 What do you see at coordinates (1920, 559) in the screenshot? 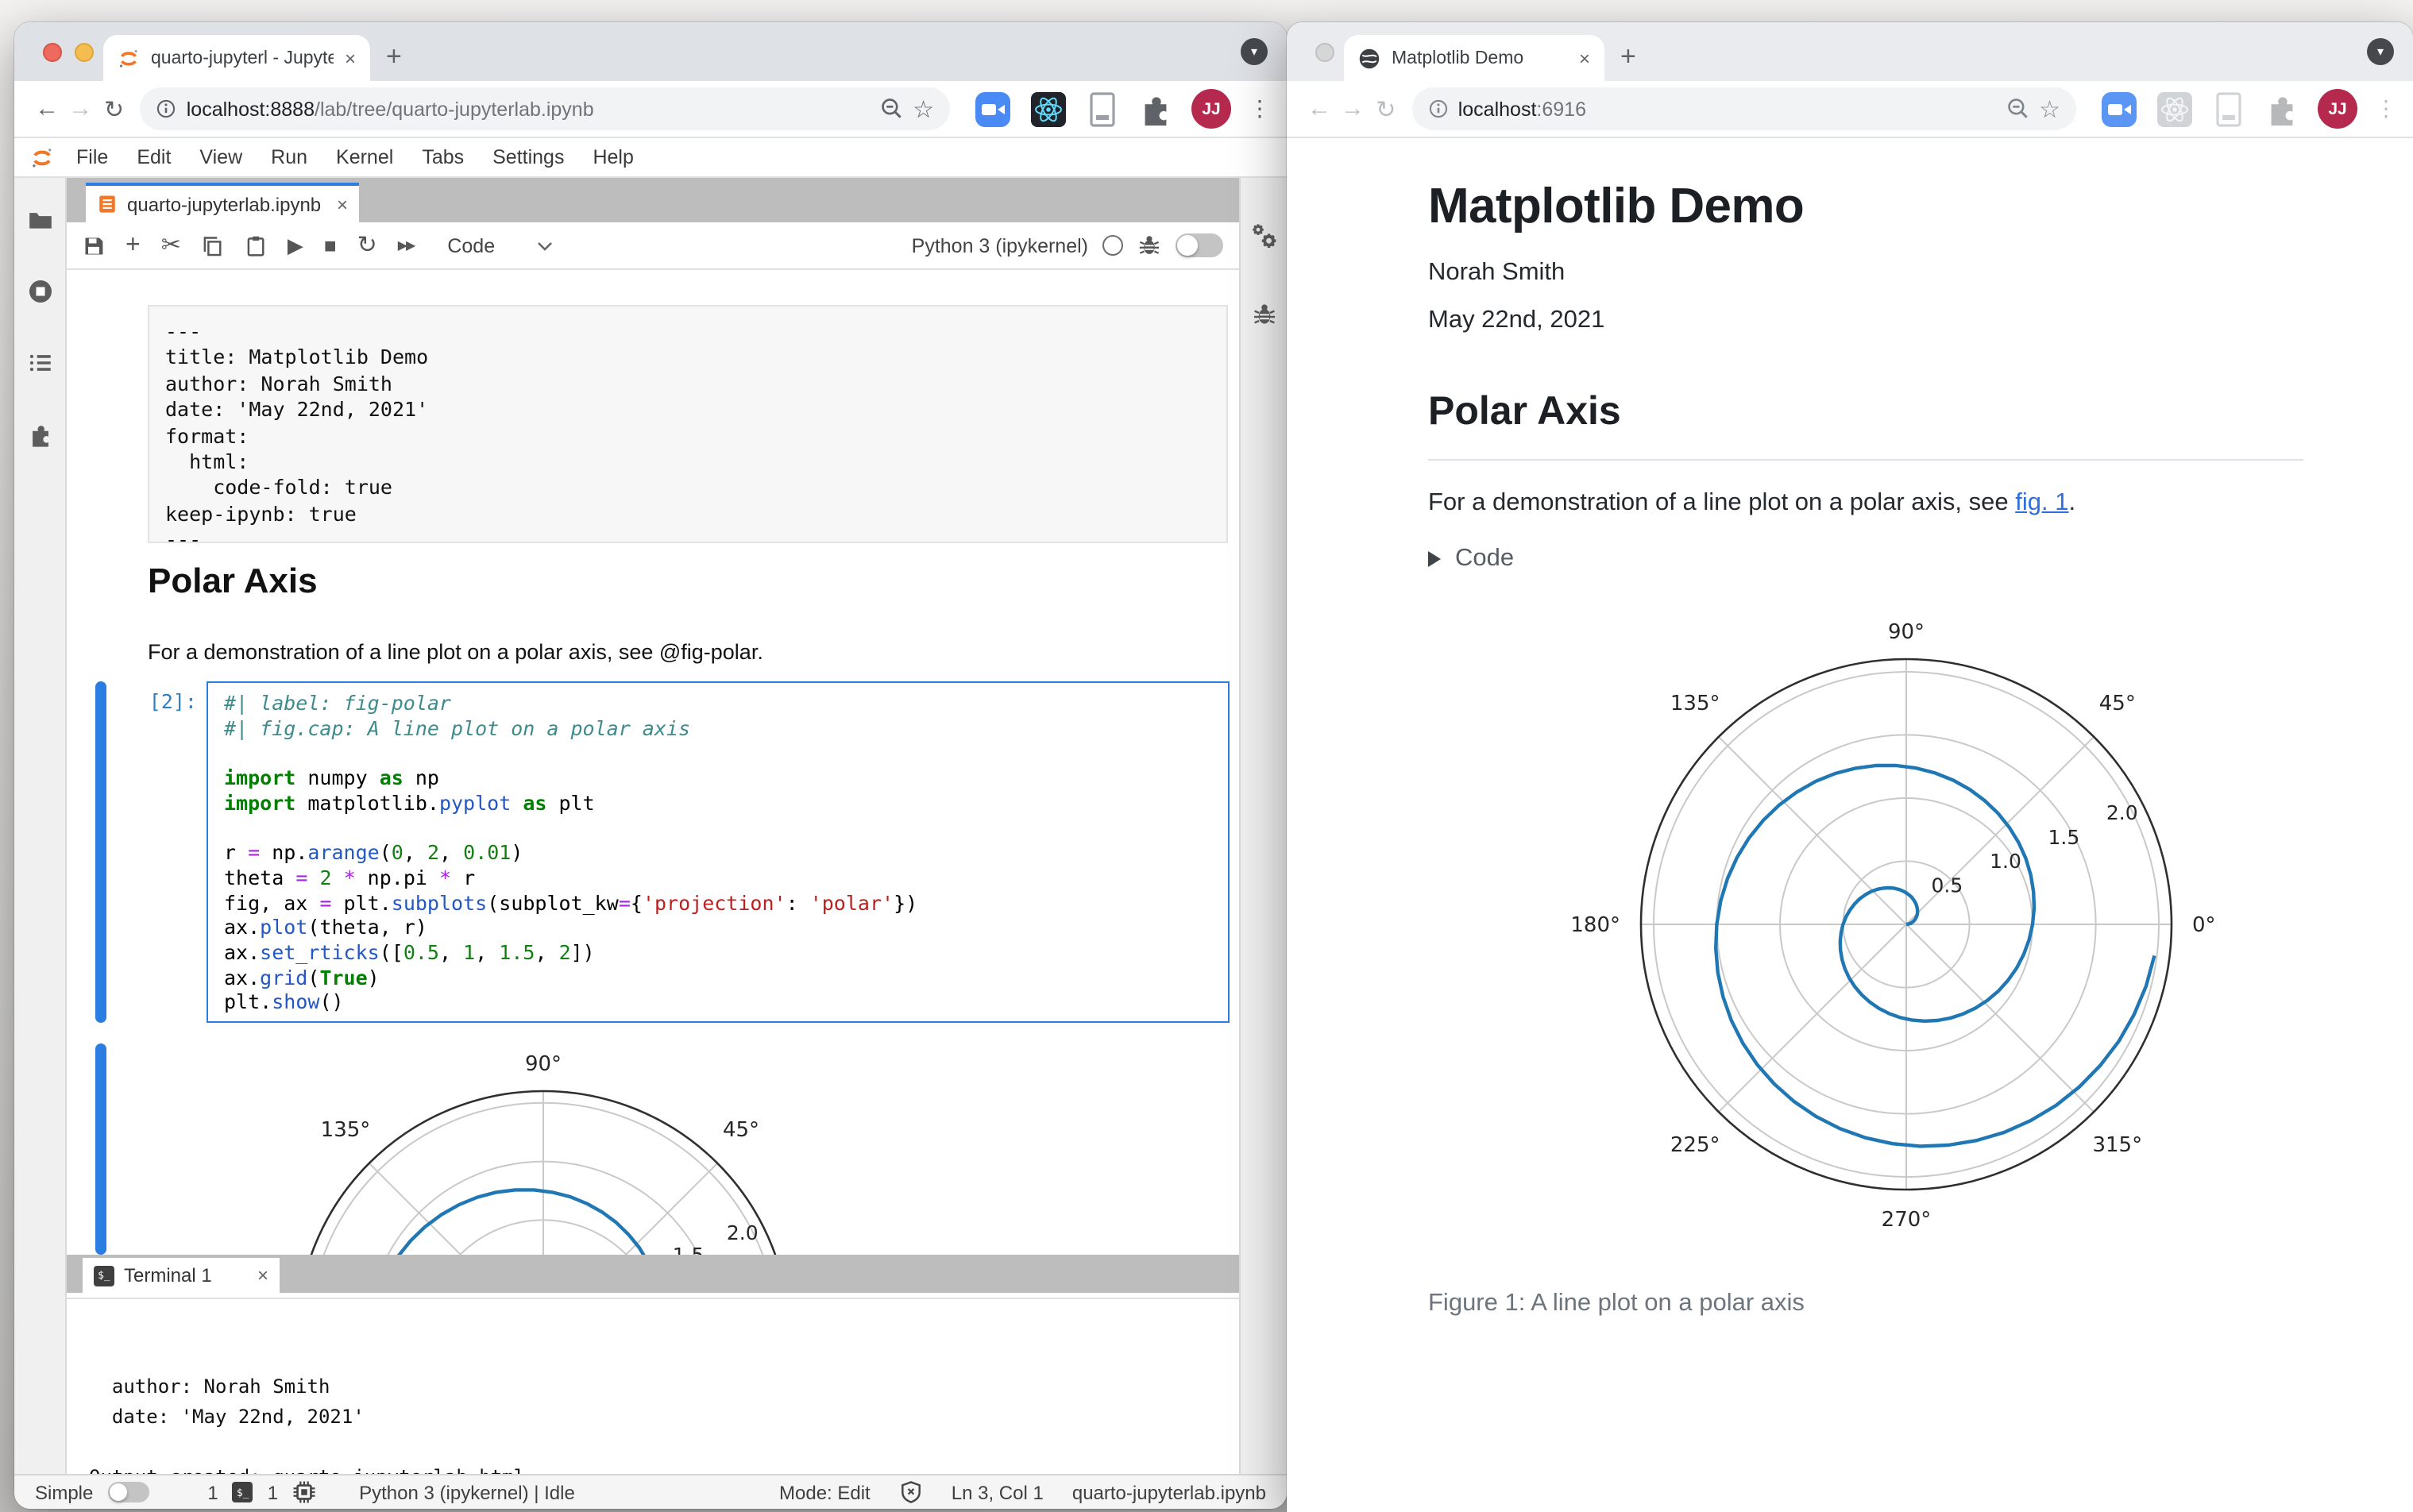
I see `code-fold-disclosure: Code` at bounding box center [1920, 559].